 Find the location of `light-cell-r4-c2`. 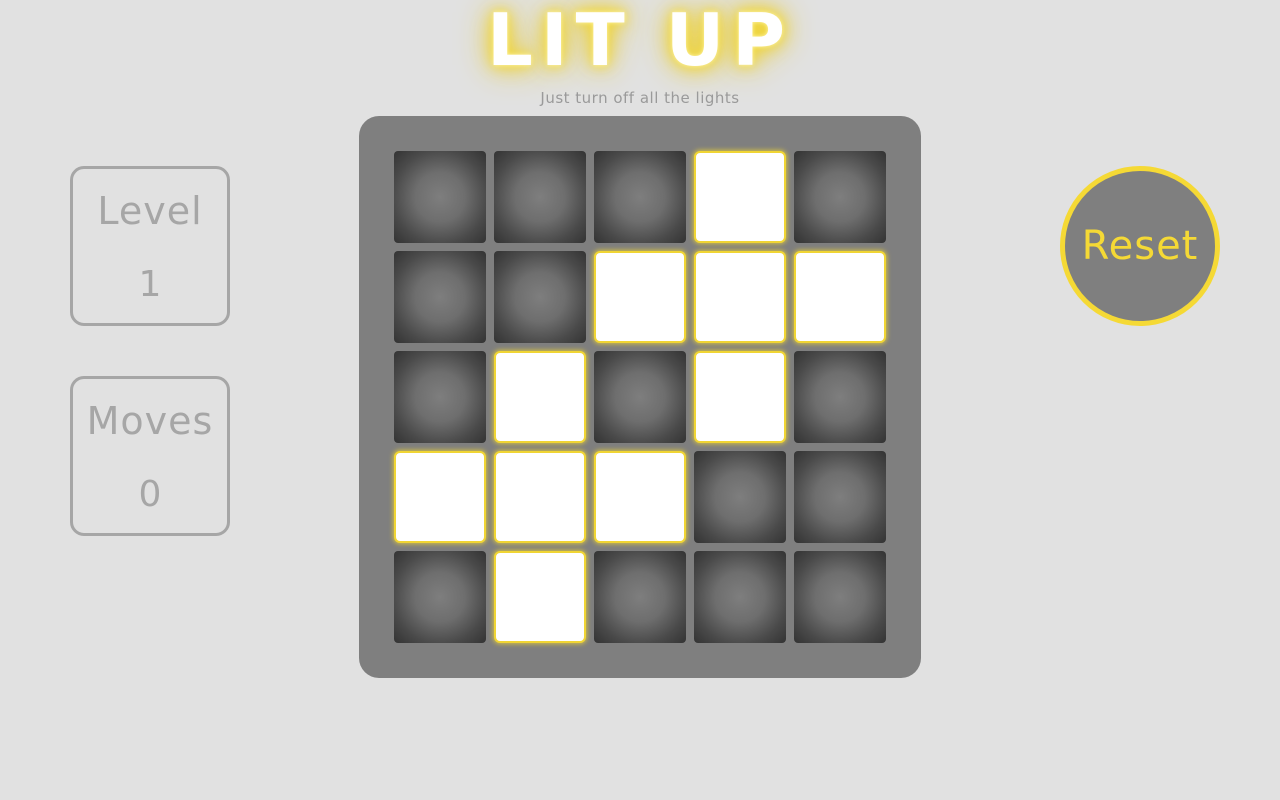

light-cell-r4-c2 is located at coordinates (540, 497).